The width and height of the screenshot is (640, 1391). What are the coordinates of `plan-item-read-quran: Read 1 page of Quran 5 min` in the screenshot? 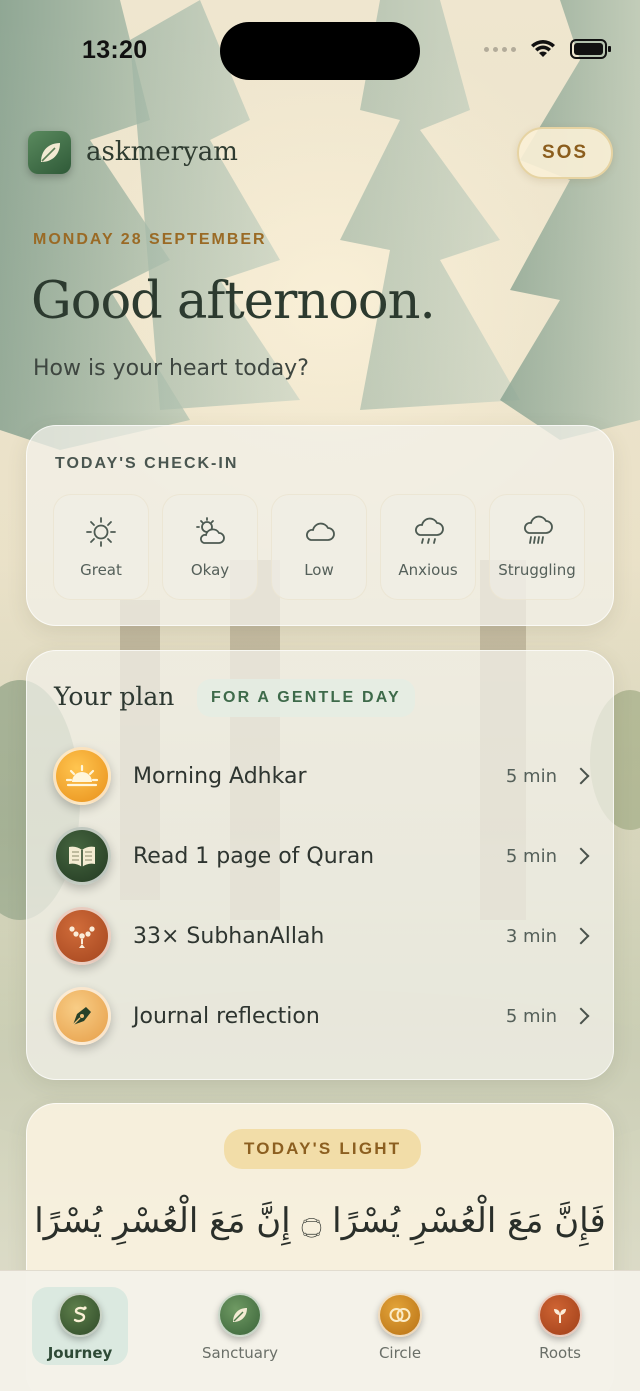 It's located at (323, 856).